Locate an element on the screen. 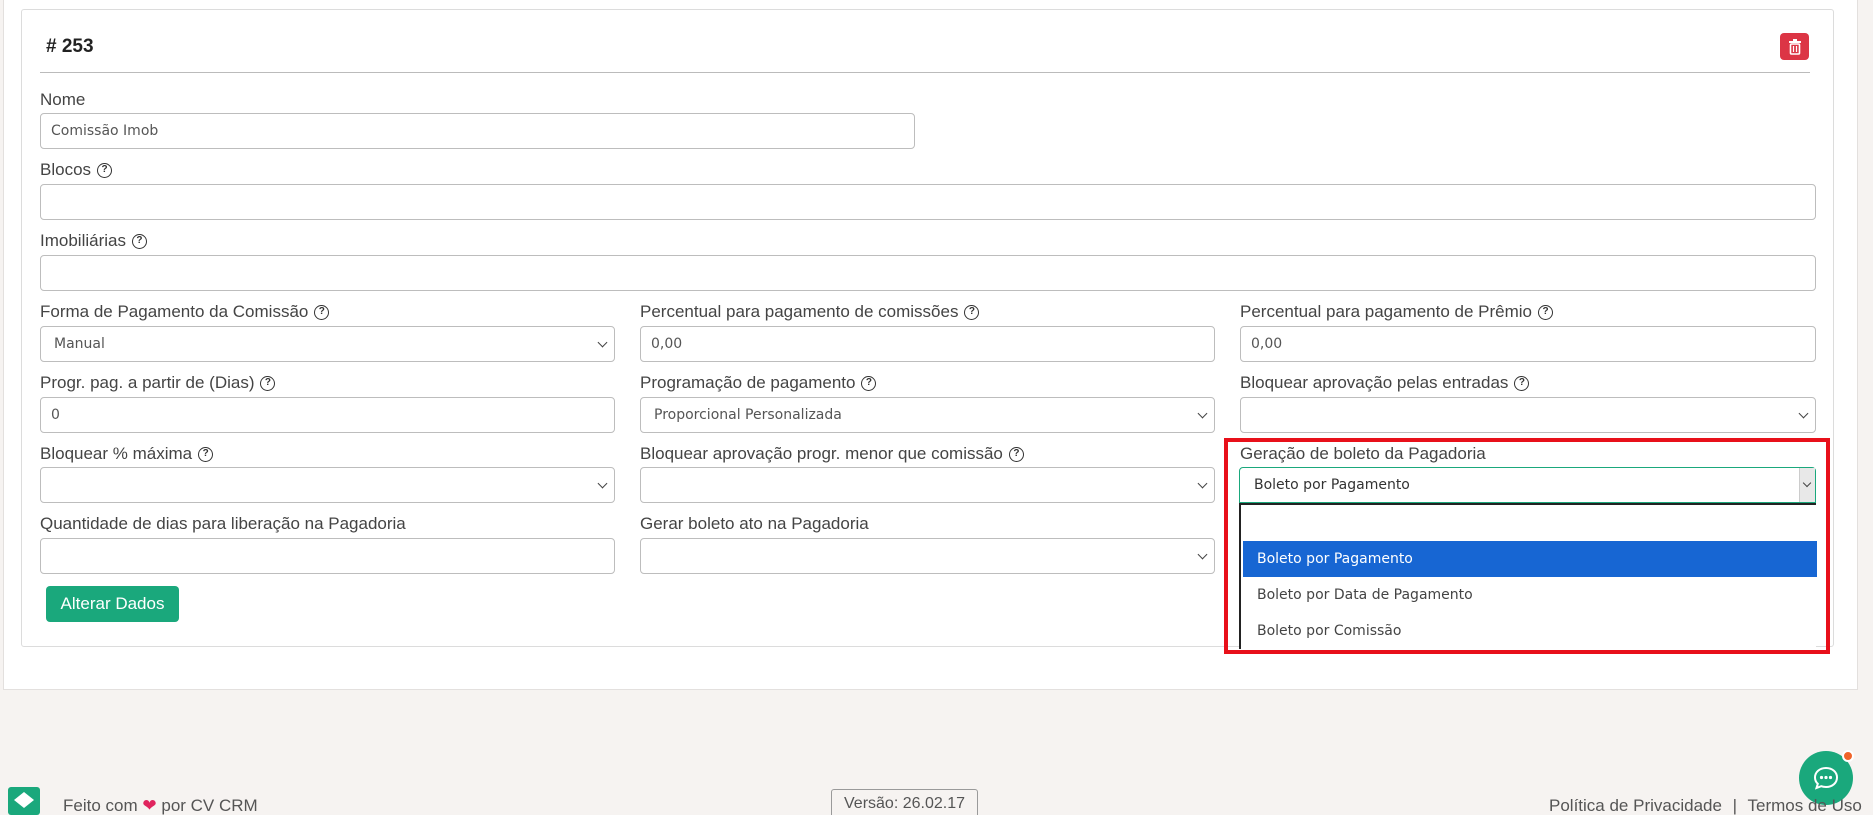 The image size is (1873, 815). gerar-boleto-ato-label: Gerar boleto ato na Pagadoria is located at coordinates (754, 523).